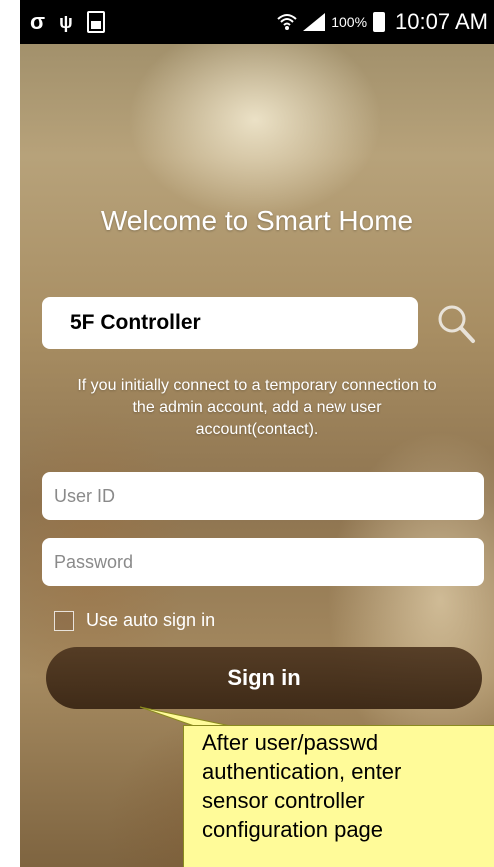 The width and height of the screenshot is (494, 867). Describe the element at coordinates (66, 22) in the screenshot. I see `usb-icon: ψ` at that location.